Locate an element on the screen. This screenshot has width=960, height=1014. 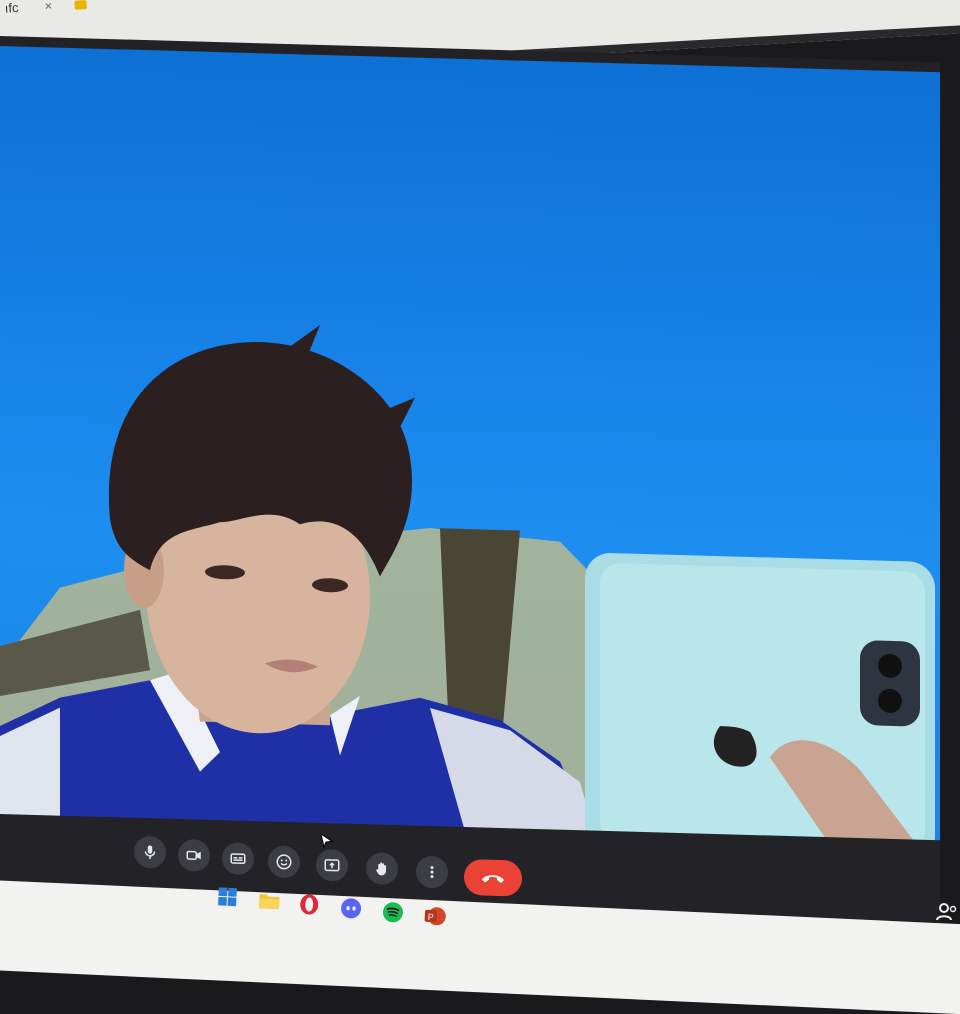
svg-text: P is located at coordinates (431, 917).